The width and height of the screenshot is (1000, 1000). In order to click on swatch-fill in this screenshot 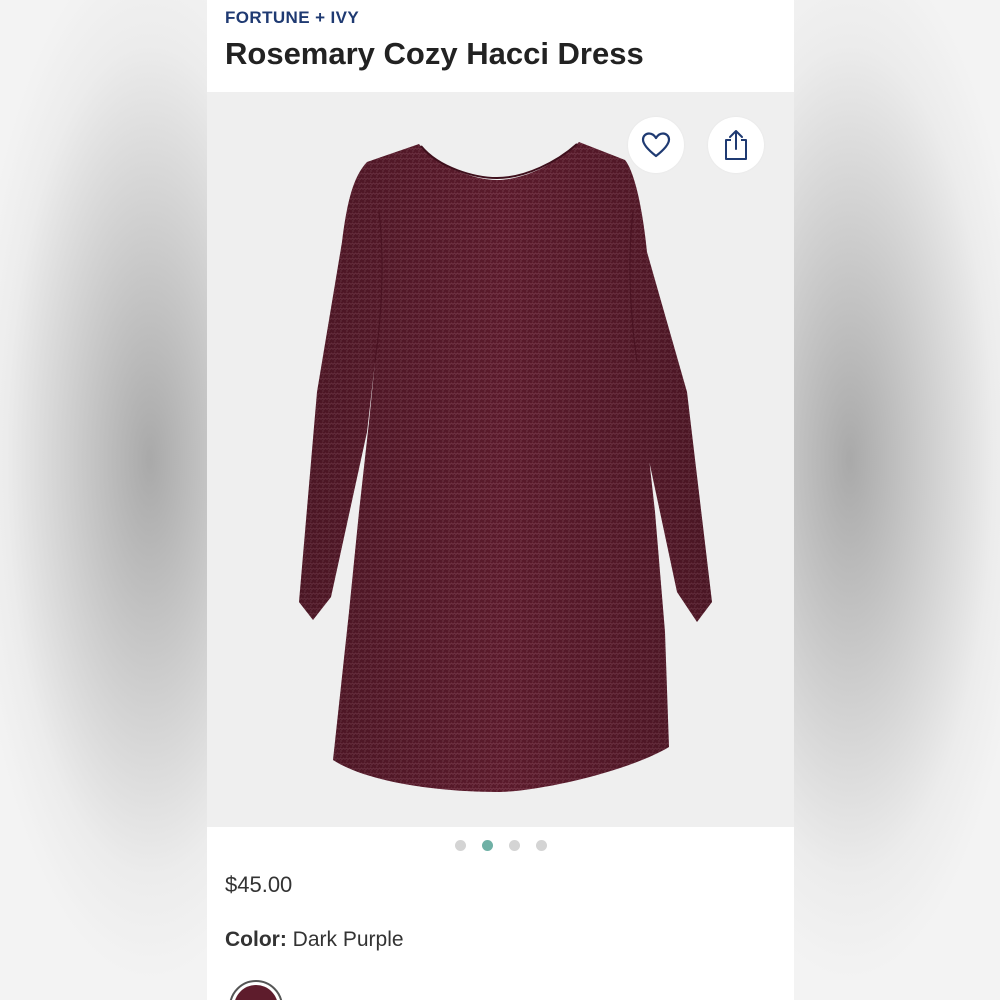, I will do `click(256, 992)`.